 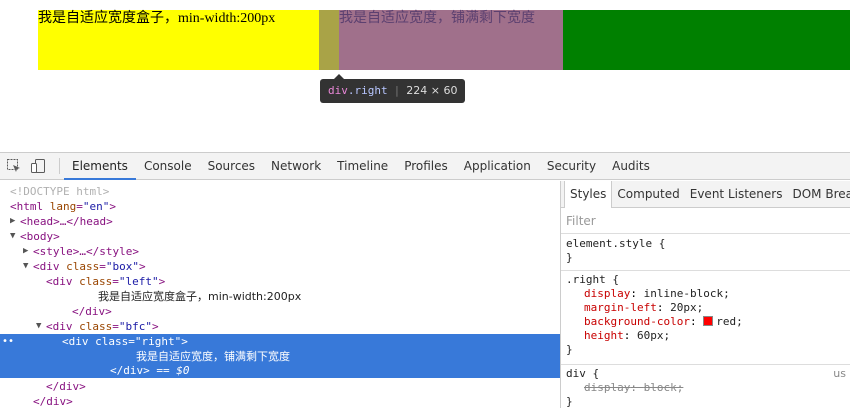 I want to click on tab-network: Network, so click(x=296, y=166).